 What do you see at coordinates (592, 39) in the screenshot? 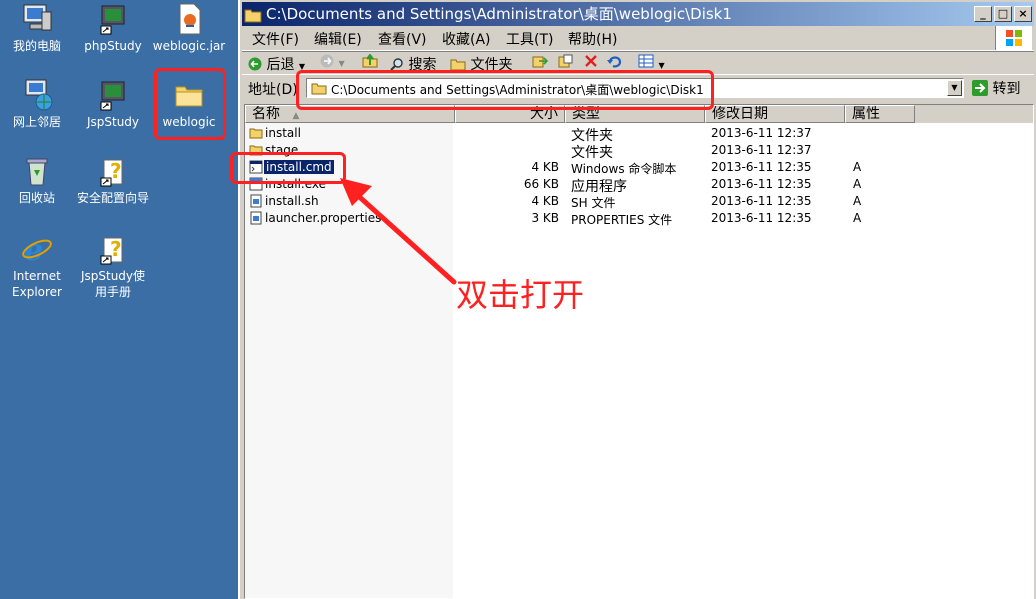
I see `menu-help: 帮助(H)` at bounding box center [592, 39].